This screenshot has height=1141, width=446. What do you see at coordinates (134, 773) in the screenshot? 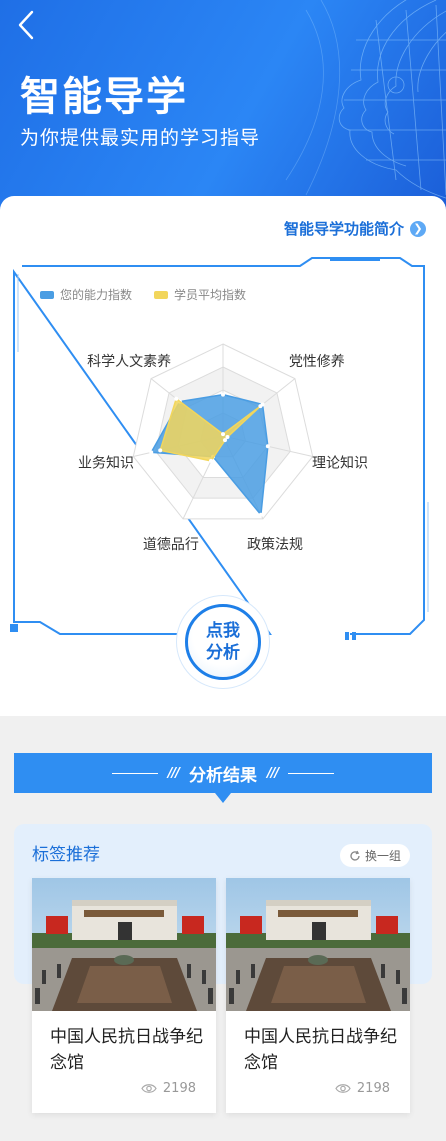
I see `banner-line-left` at bounding box center [134, 773].